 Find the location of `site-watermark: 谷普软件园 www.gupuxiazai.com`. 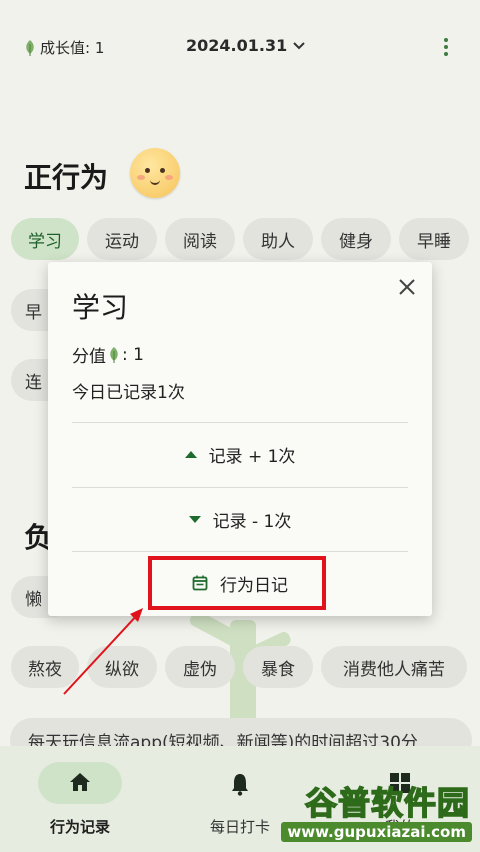

site-watermark: 谷普软件园 www.gupuxiazai.com is located at coordinates (368, 813).